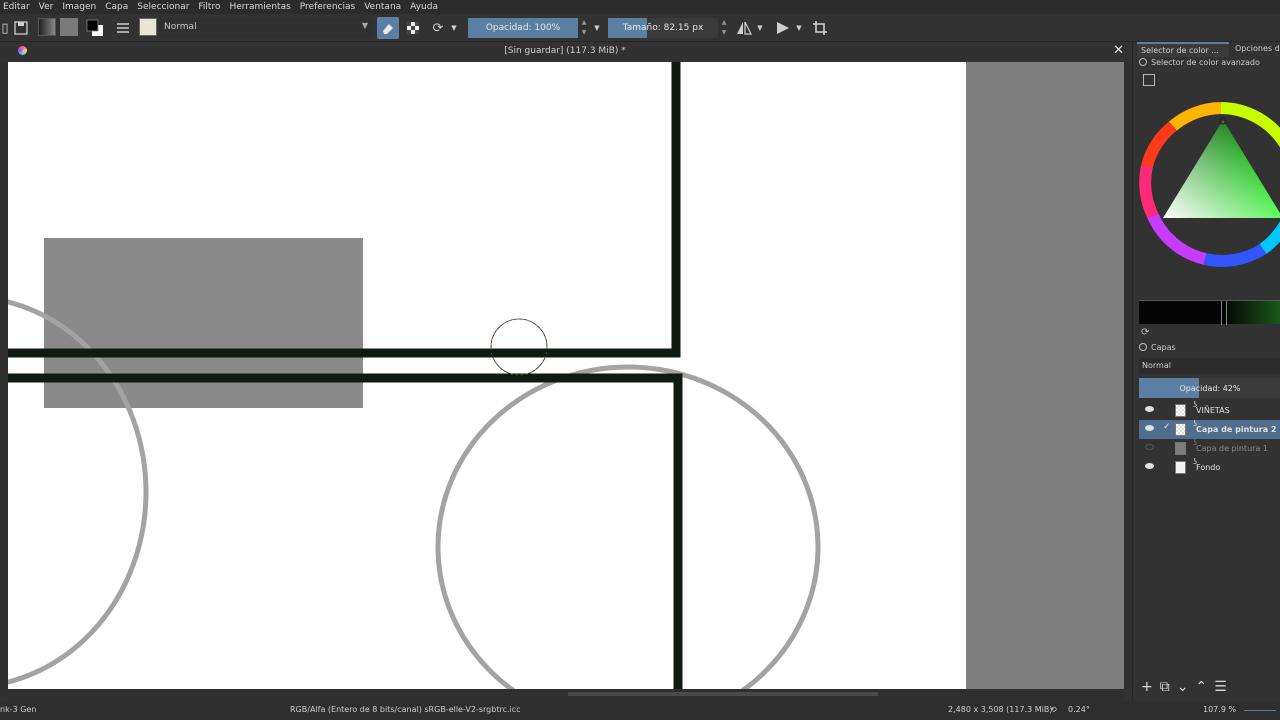 This screenshot has height=720, width=1280. I want to click on color-history-strip, so click(1209, 312).